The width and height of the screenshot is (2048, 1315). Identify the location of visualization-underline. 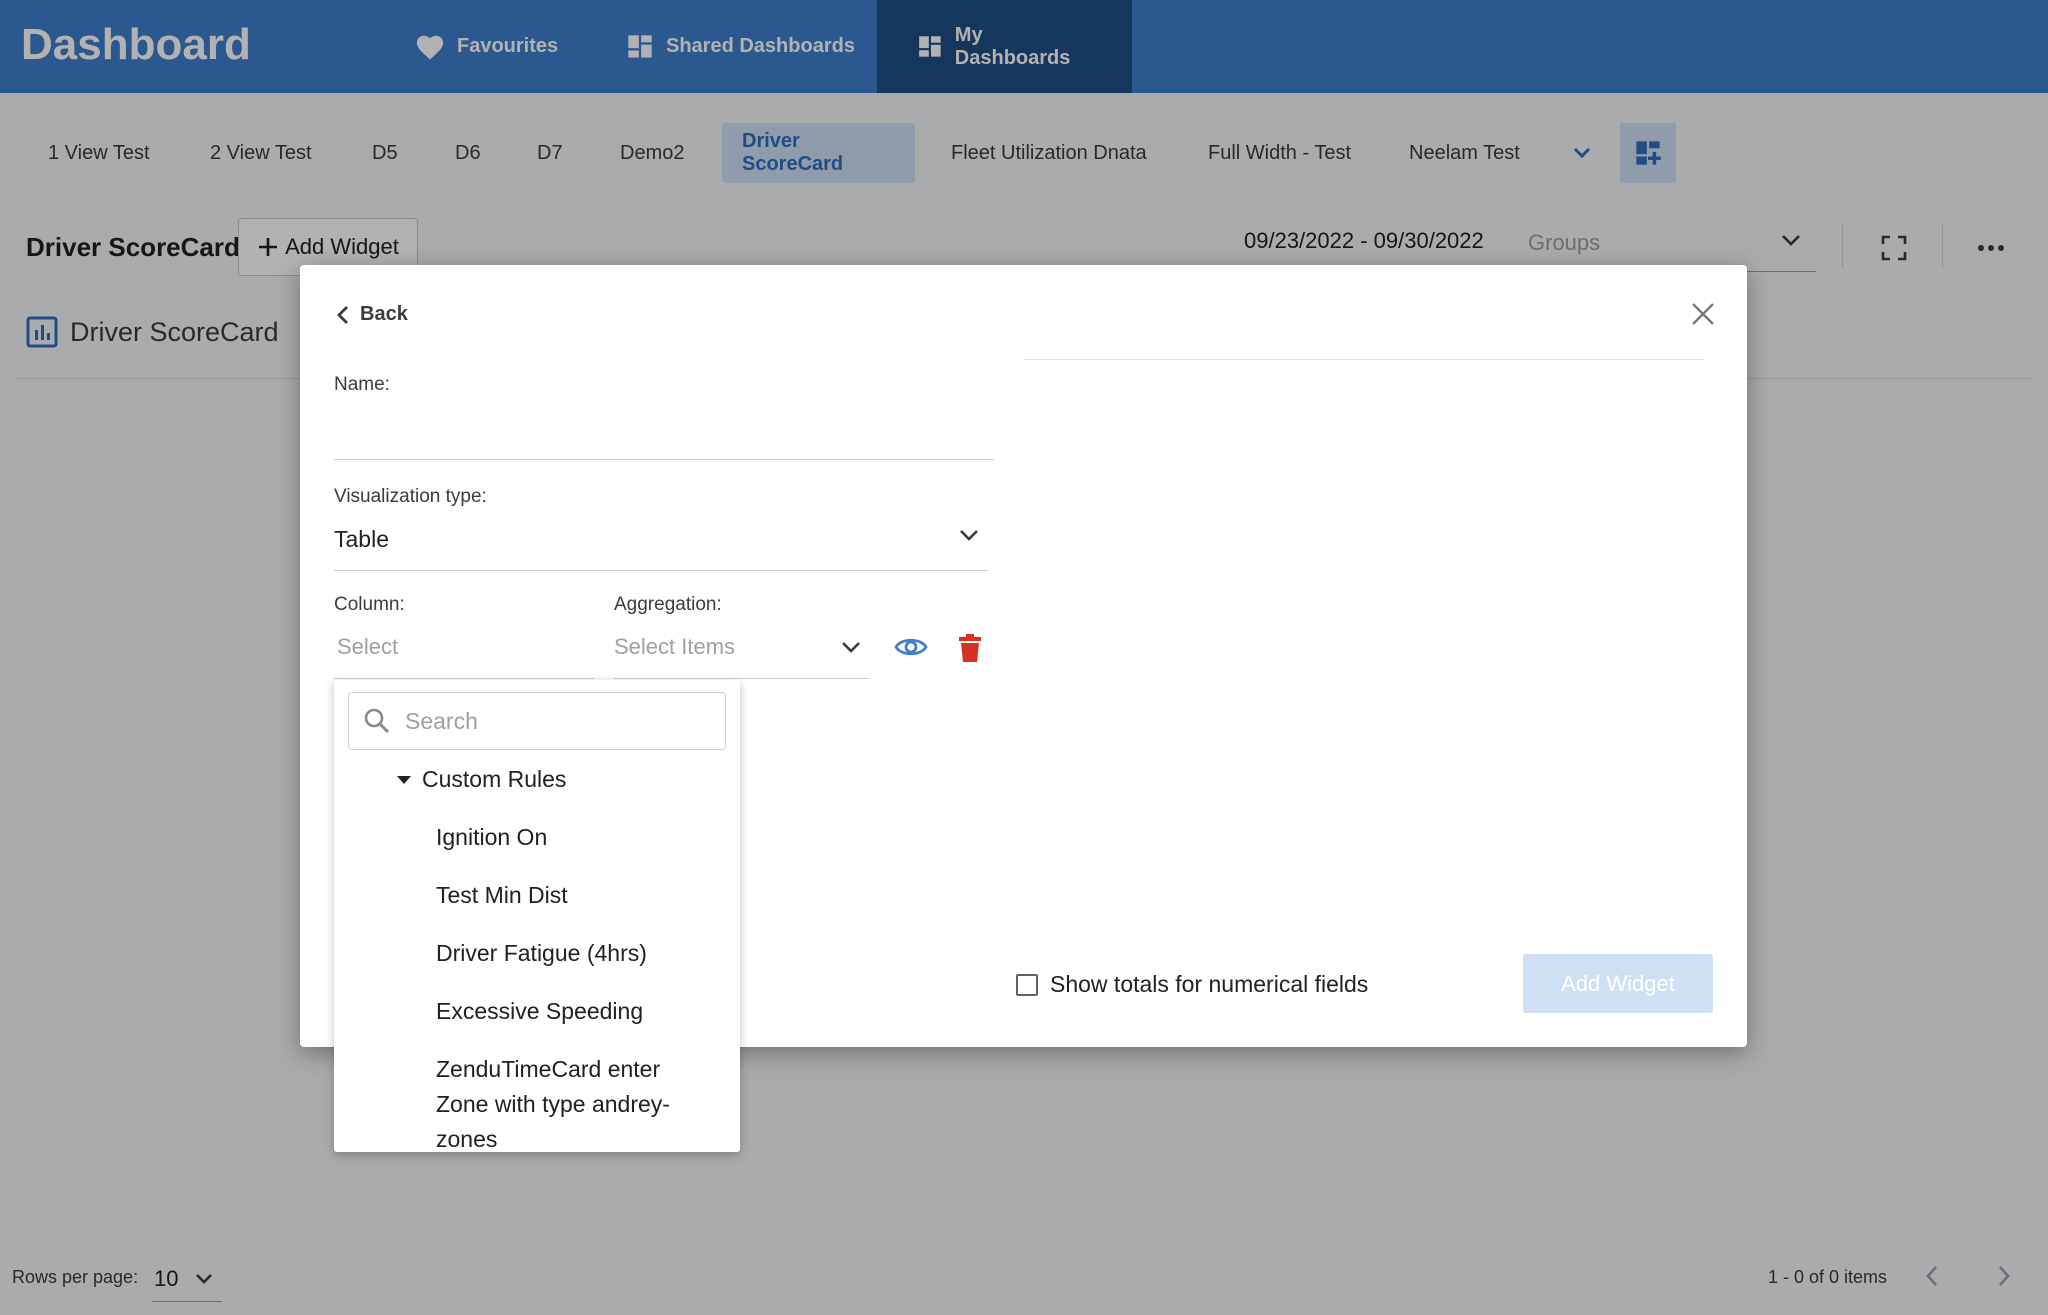
(661, 570).